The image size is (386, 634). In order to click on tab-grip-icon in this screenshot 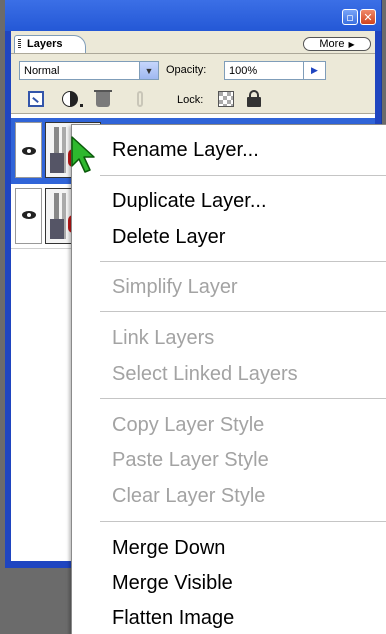, I will do `click(19, 44)`.